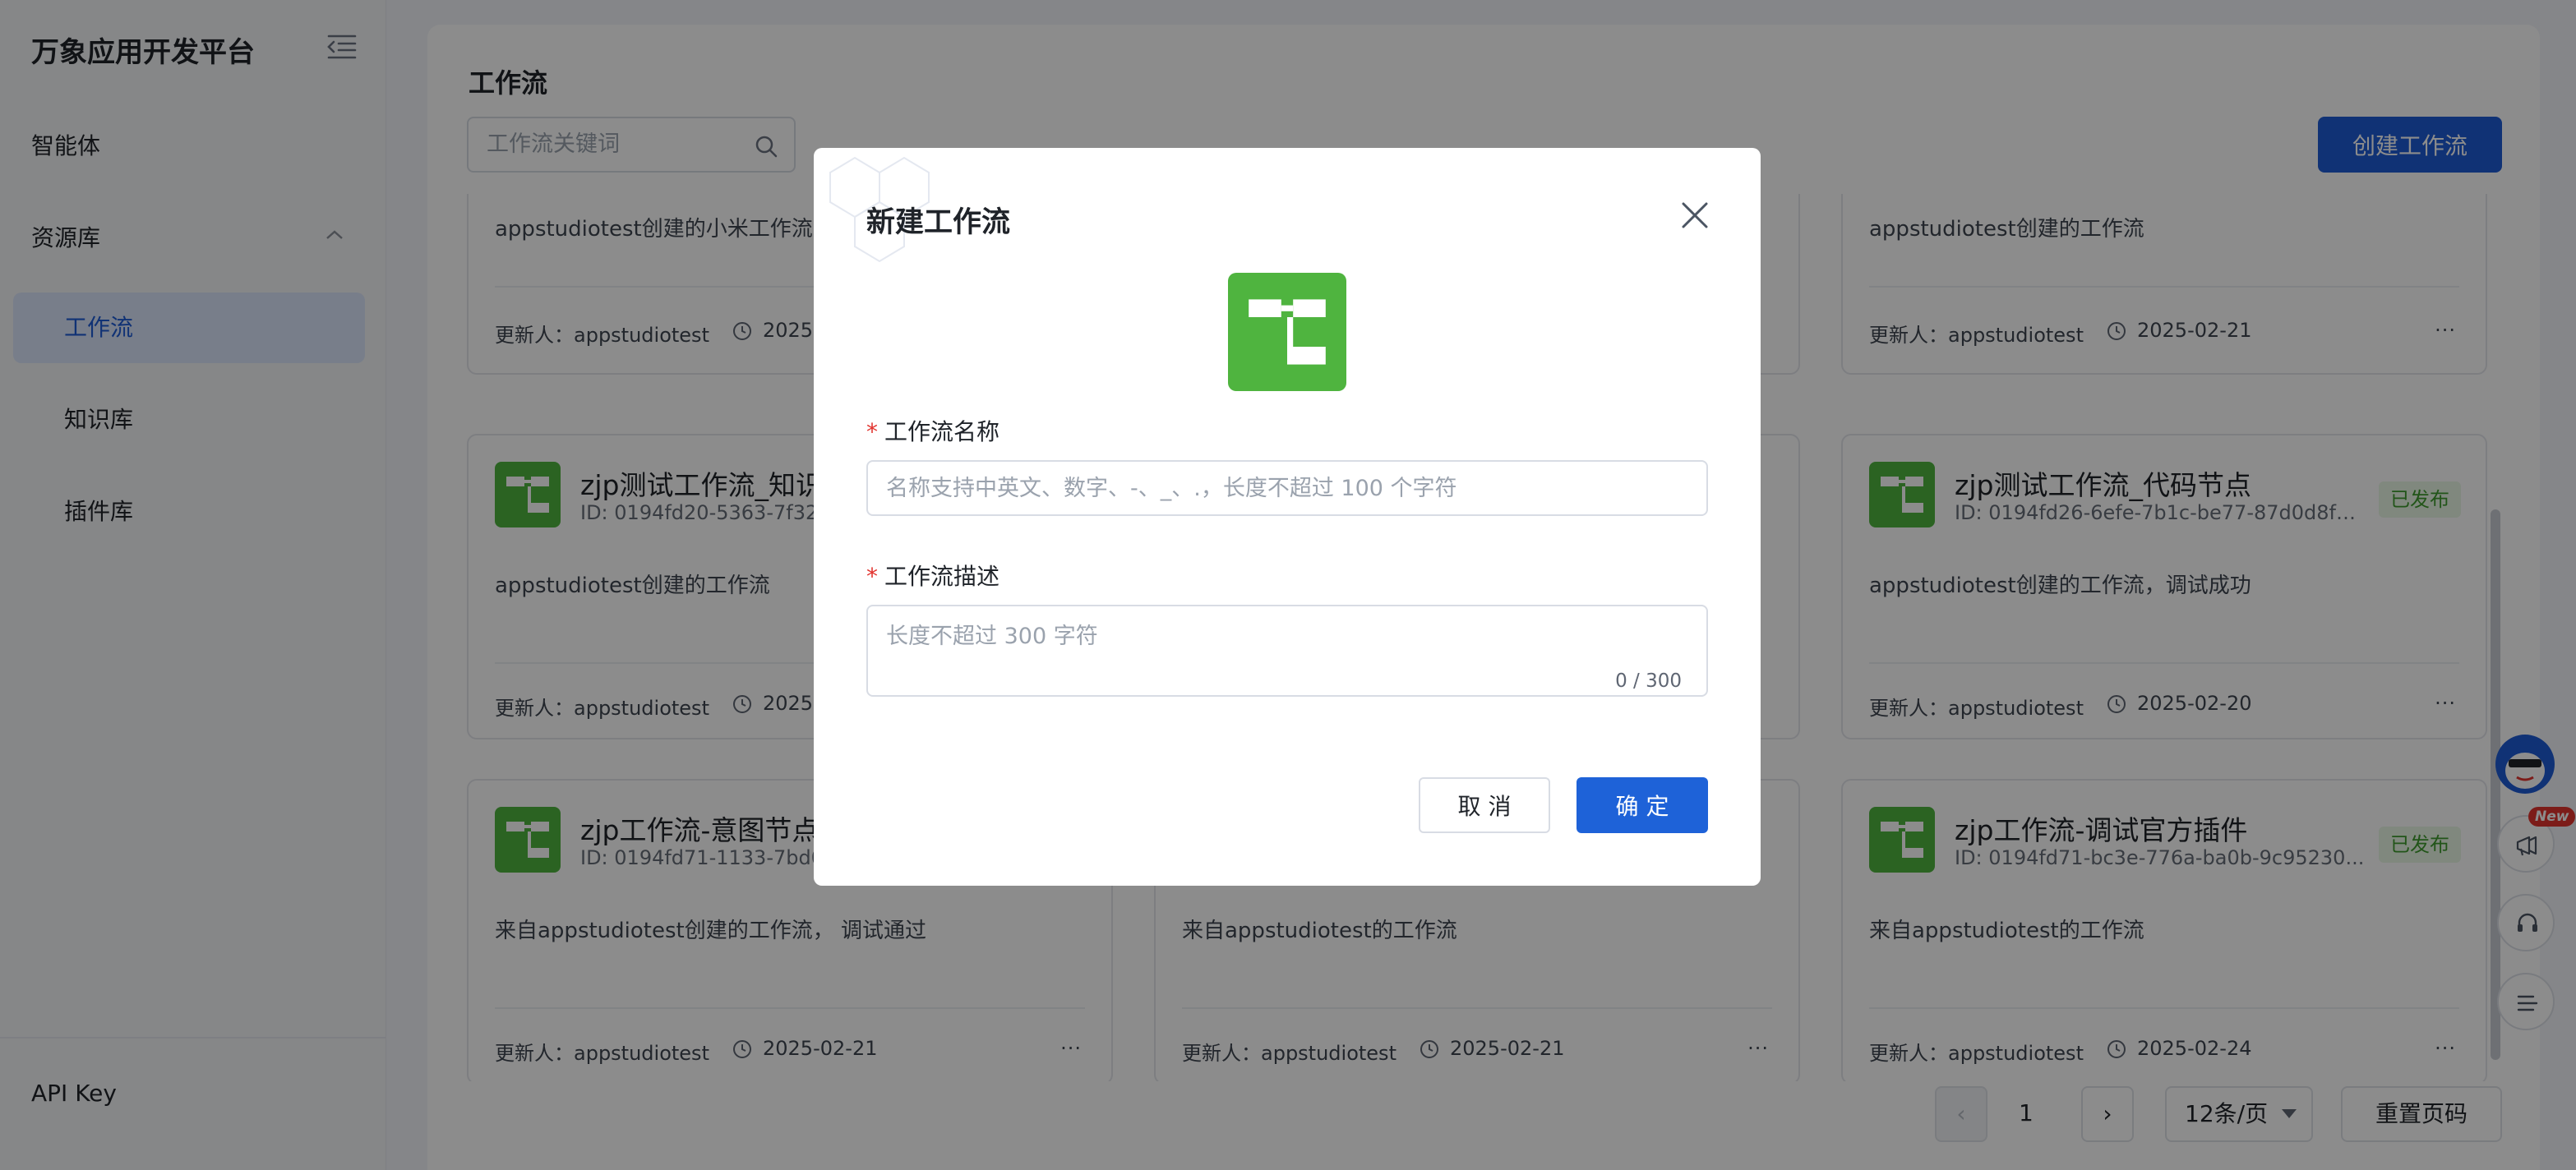  Describe the element at coordinates (933, 431) in the screenshot. I see `name-field-label: * 工作流名称` at that location.